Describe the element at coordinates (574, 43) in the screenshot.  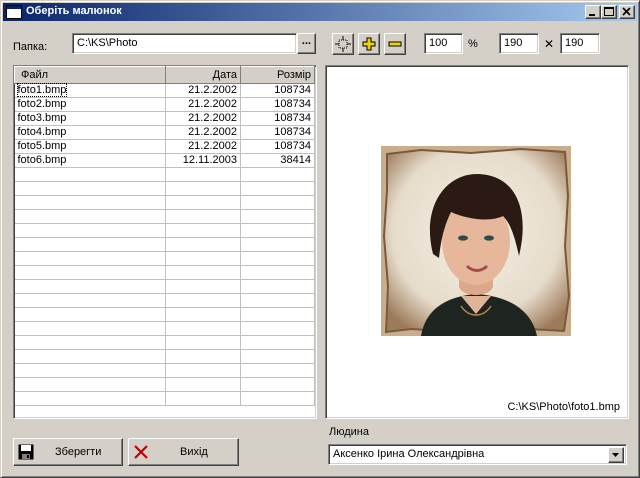
I see `image-height-value: 190` at that location.